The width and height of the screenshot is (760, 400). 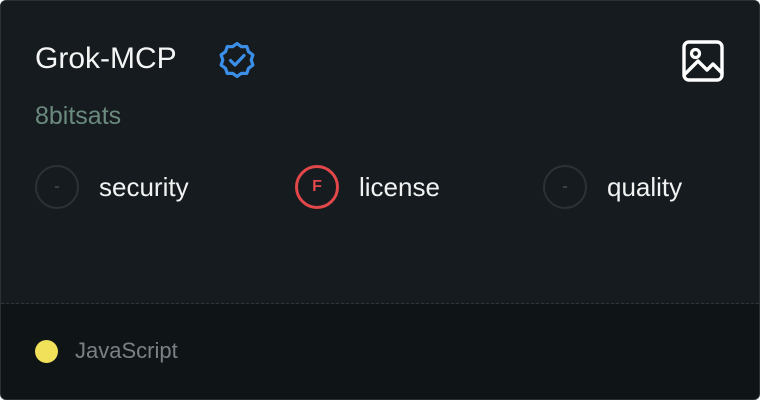 What do you see at coordinates (78, 116) in the screenshot?
I see `repo-author: 8bitsats` at bounding box center [78, 116].